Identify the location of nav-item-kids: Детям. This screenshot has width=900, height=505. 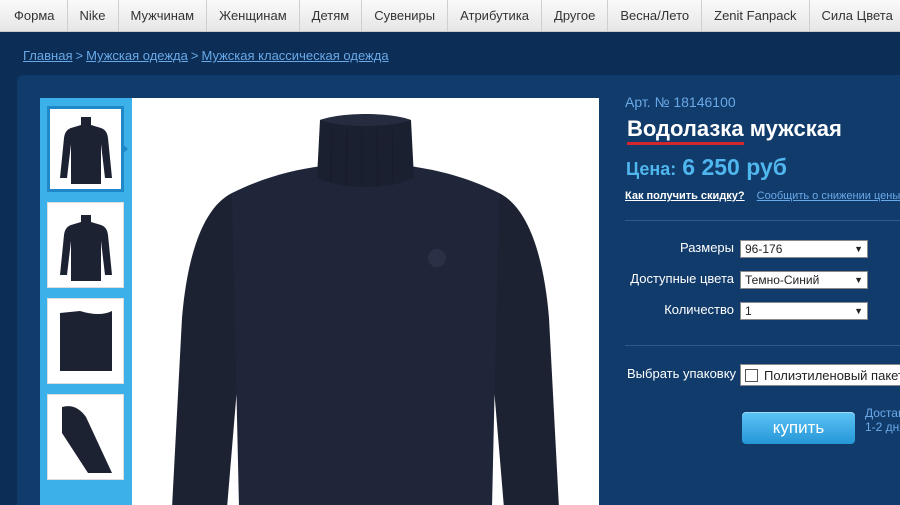
(331, 15).